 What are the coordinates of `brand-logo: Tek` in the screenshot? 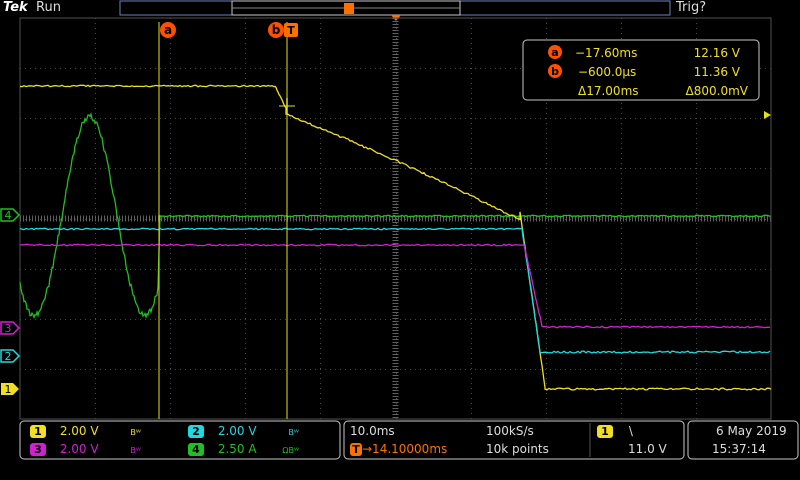 It's located at (15, 8).